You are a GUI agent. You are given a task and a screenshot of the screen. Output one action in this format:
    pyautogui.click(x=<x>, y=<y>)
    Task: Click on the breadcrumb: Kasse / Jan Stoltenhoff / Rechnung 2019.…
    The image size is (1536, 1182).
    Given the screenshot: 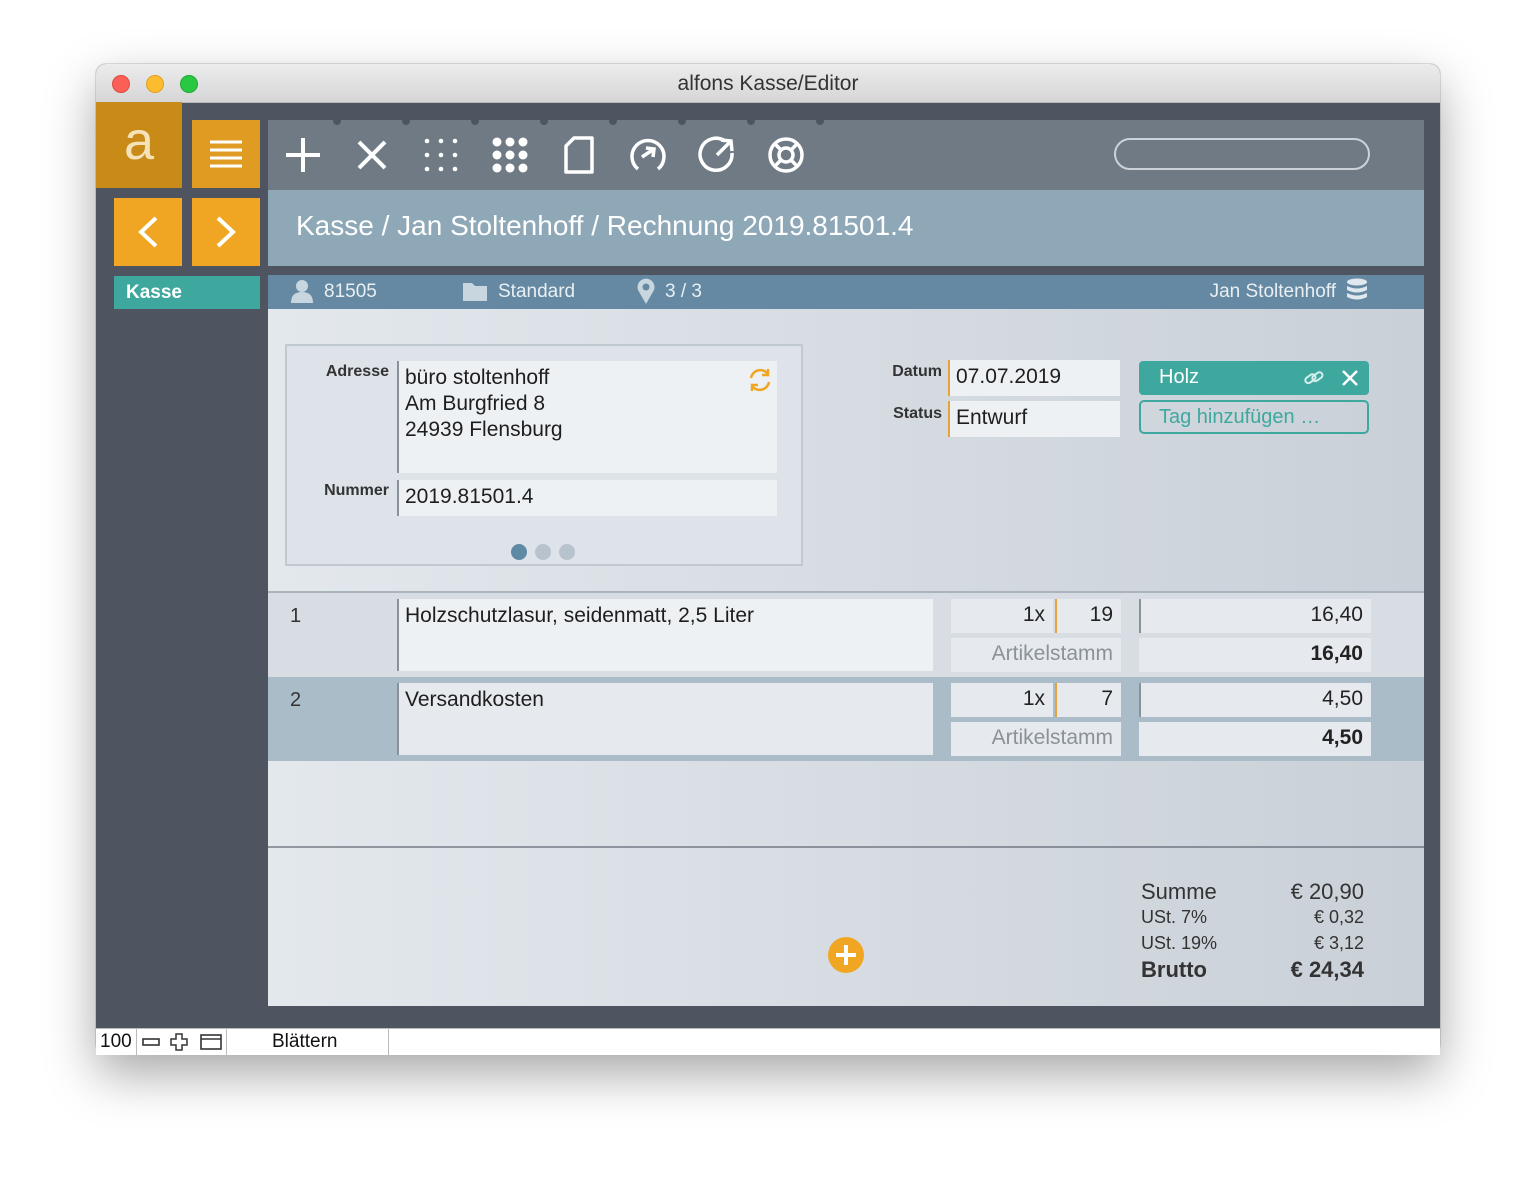 What is the action you would take?
    pyautogui.click(x=846, y=228)
    